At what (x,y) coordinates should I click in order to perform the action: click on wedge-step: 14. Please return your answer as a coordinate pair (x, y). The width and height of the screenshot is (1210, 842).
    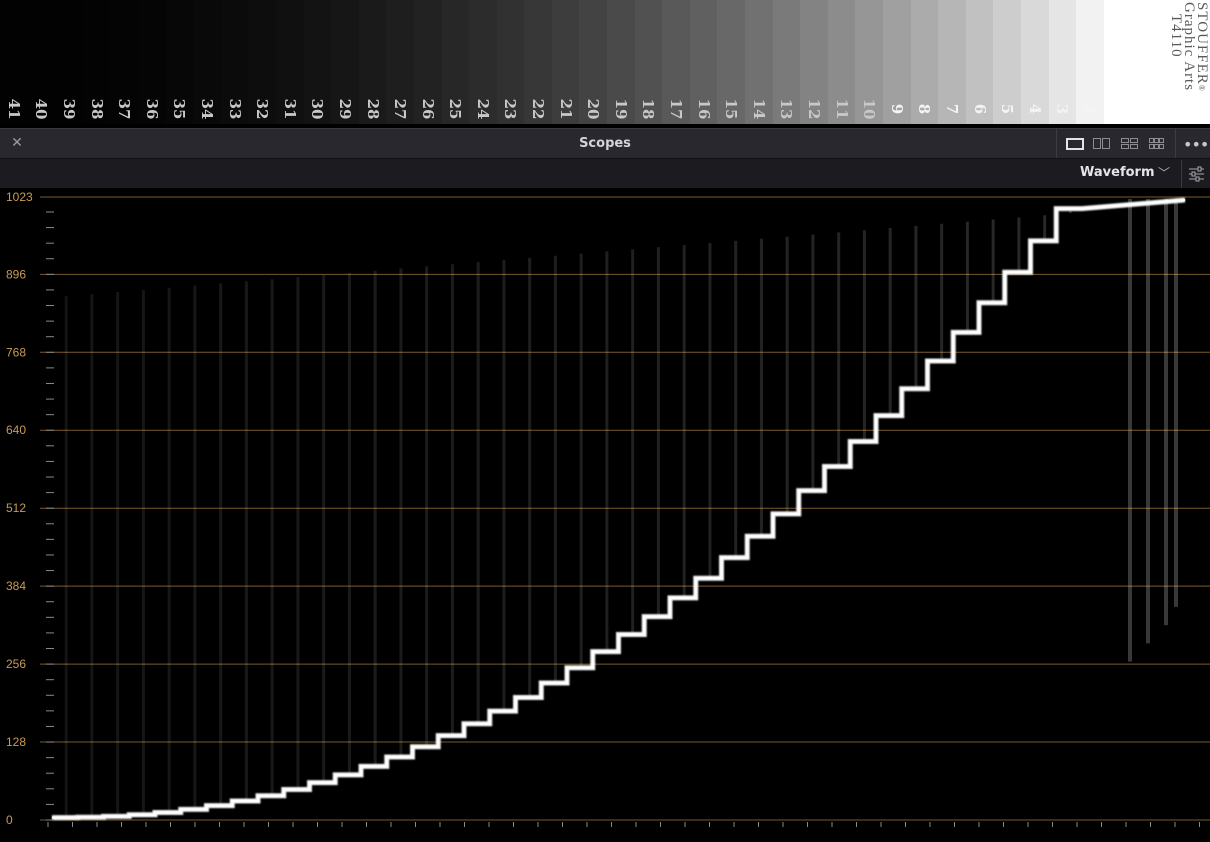
    Looking at the image, I should click on (759, 62).